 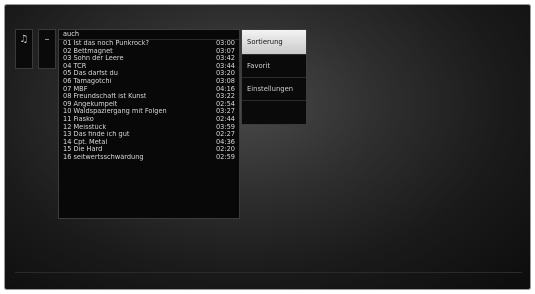 I want to click on track-row: 16 seitwertsschwärdung 02:59, so click(x=149, y=157).